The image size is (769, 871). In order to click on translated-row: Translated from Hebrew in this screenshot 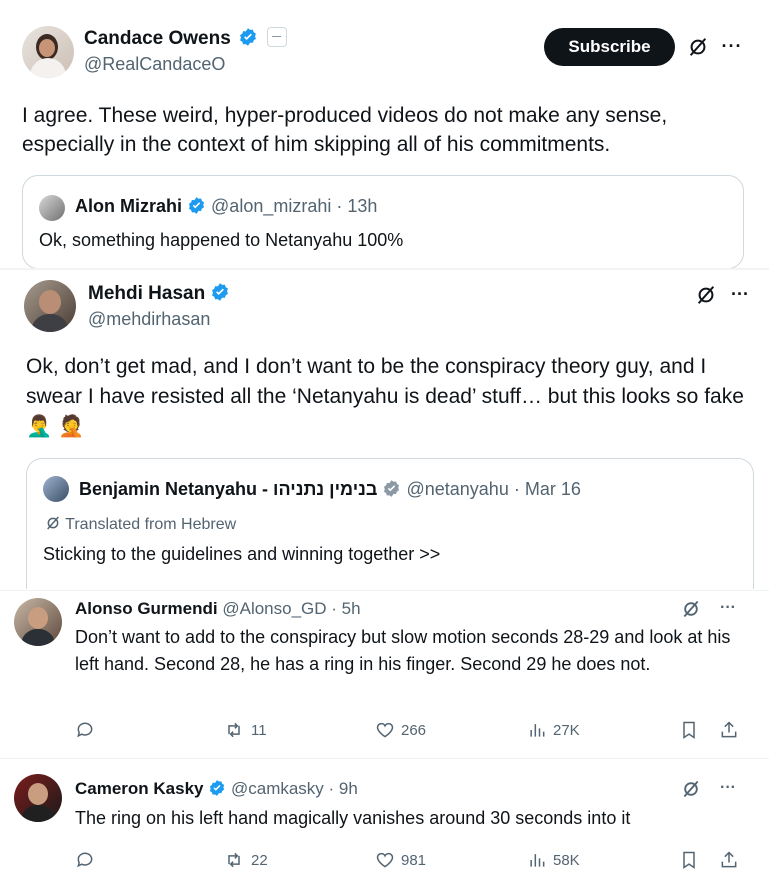, I will do `click(140, 524)`.